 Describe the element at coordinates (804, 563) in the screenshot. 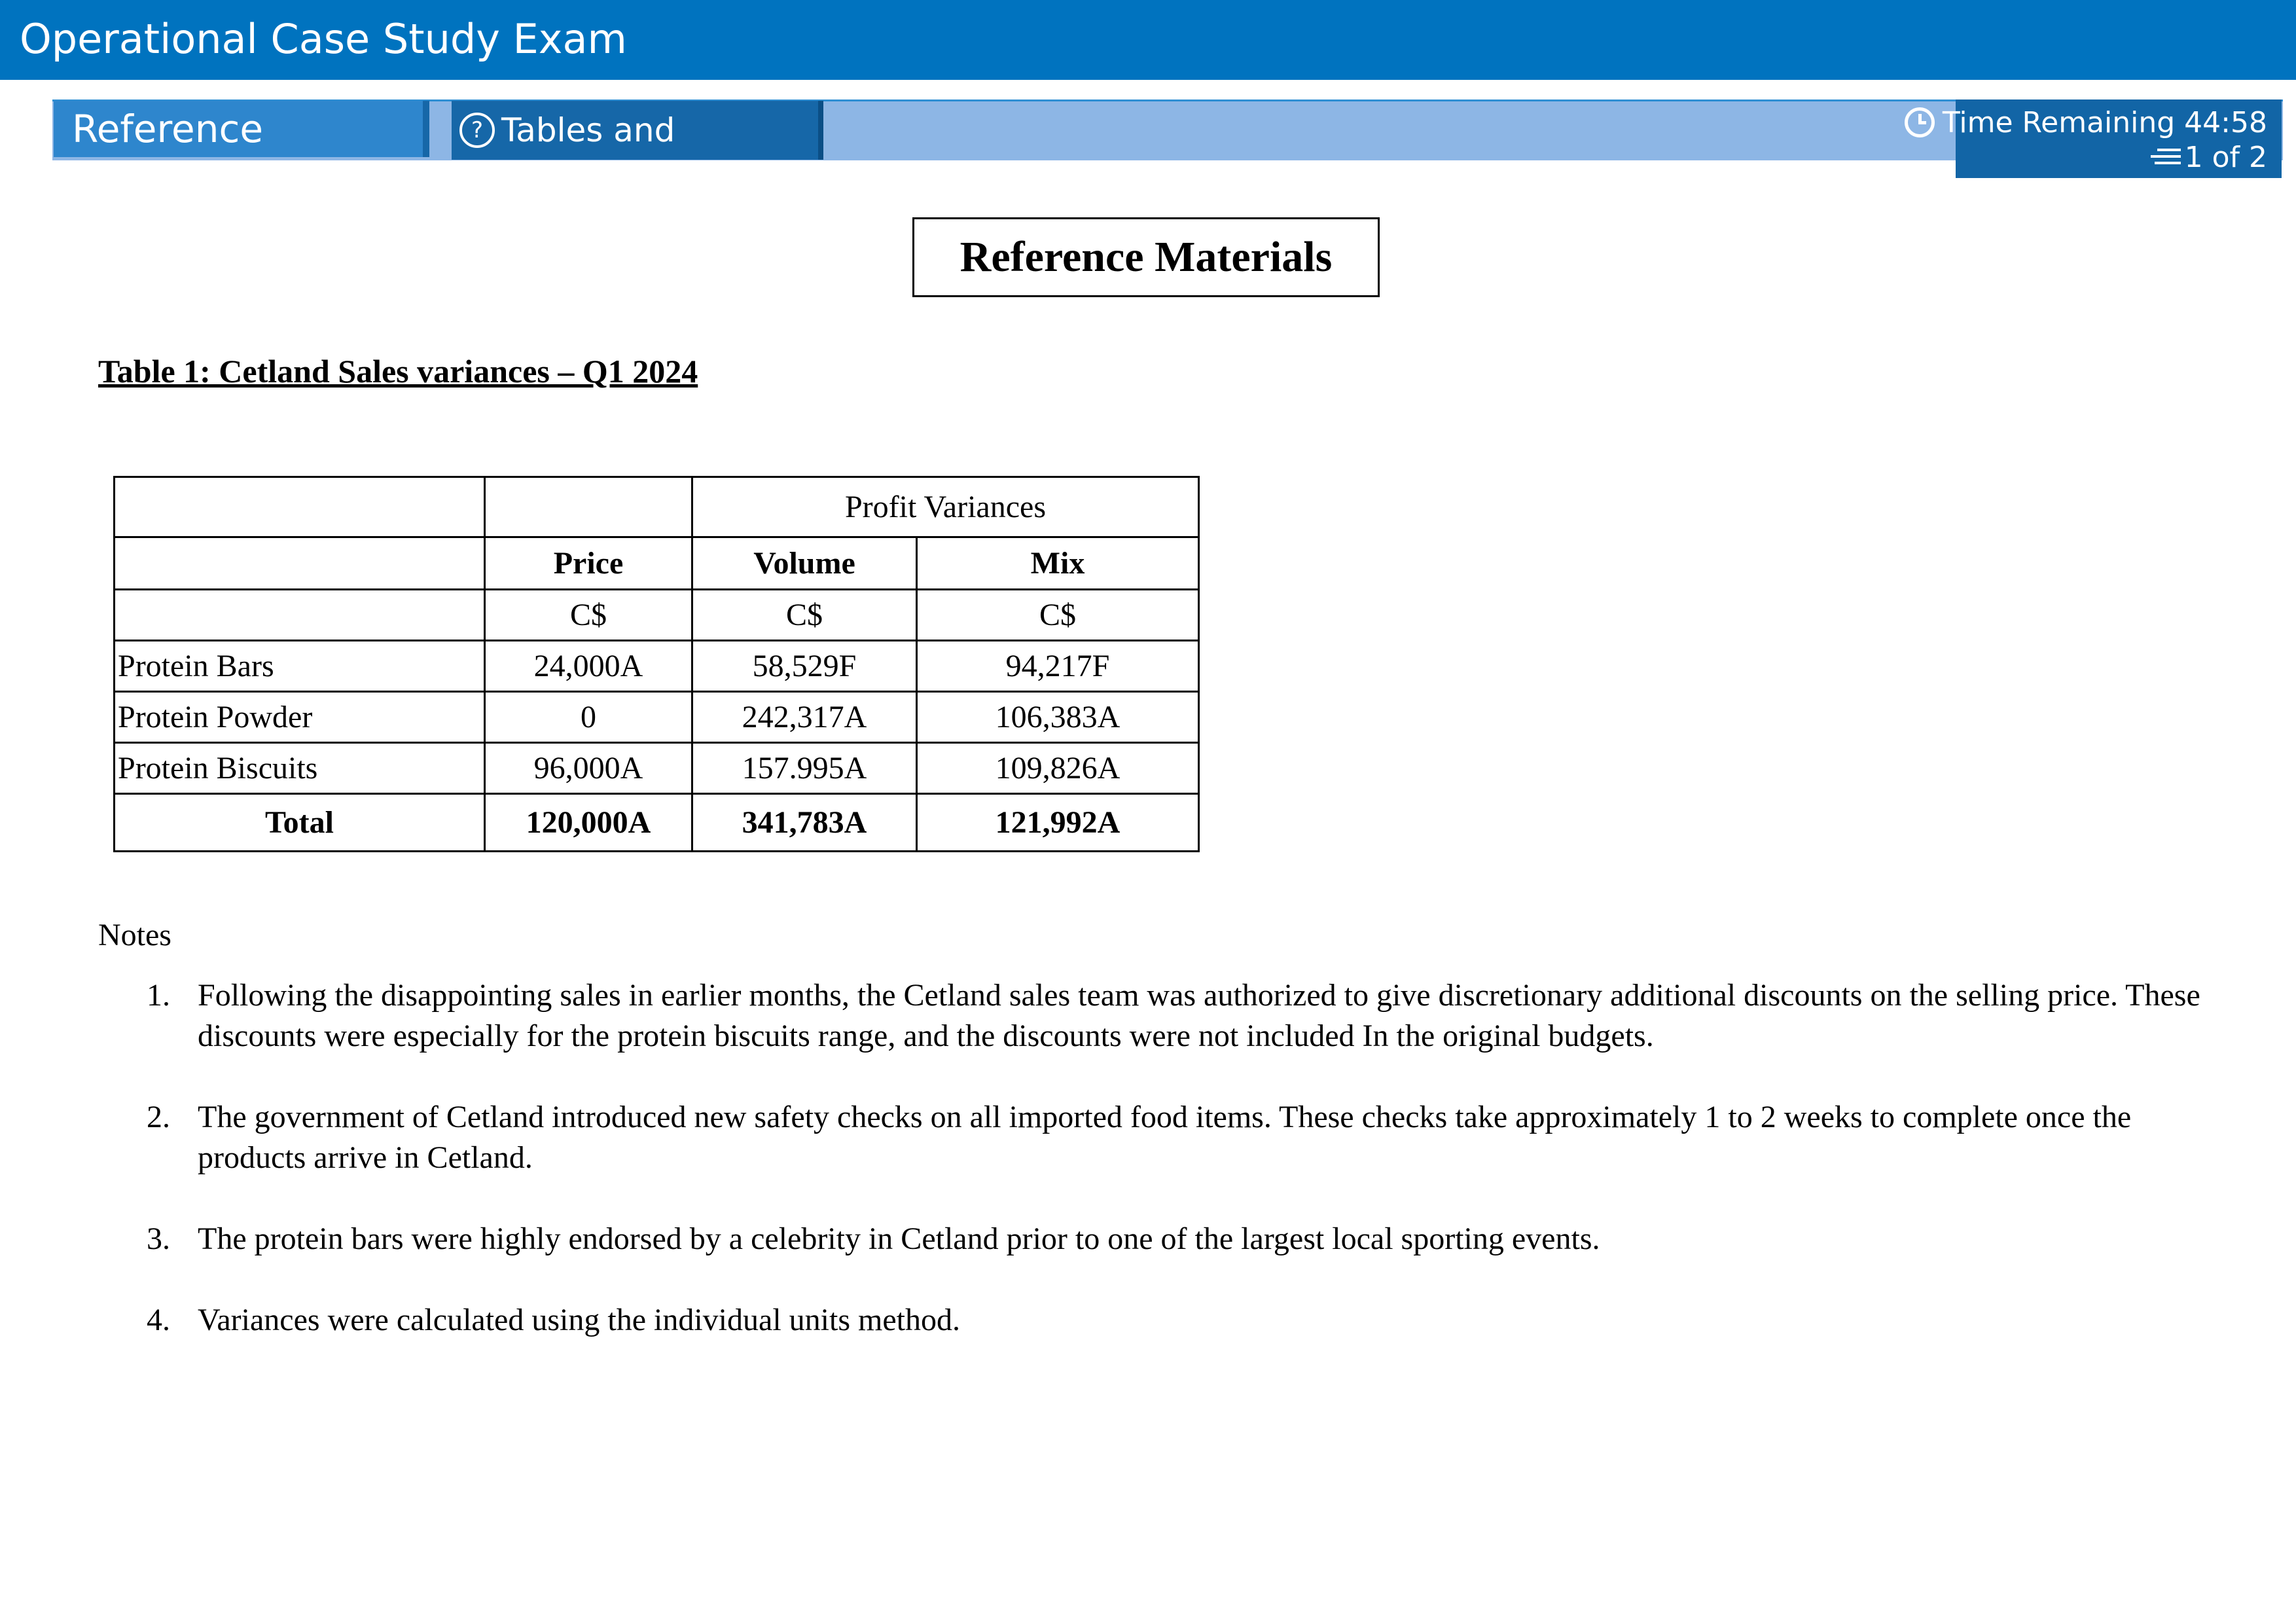

I see `column-header-volume: Volume` at that location.